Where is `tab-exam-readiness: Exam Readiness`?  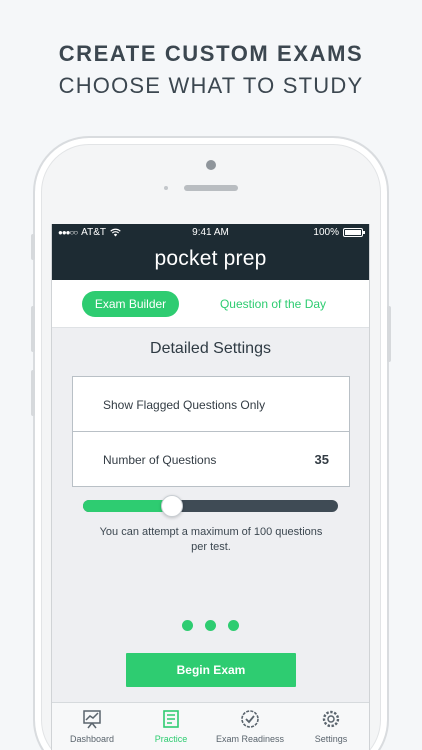 tab-exam-readiness: Exam Readiness is located at coordinates (250, 726).